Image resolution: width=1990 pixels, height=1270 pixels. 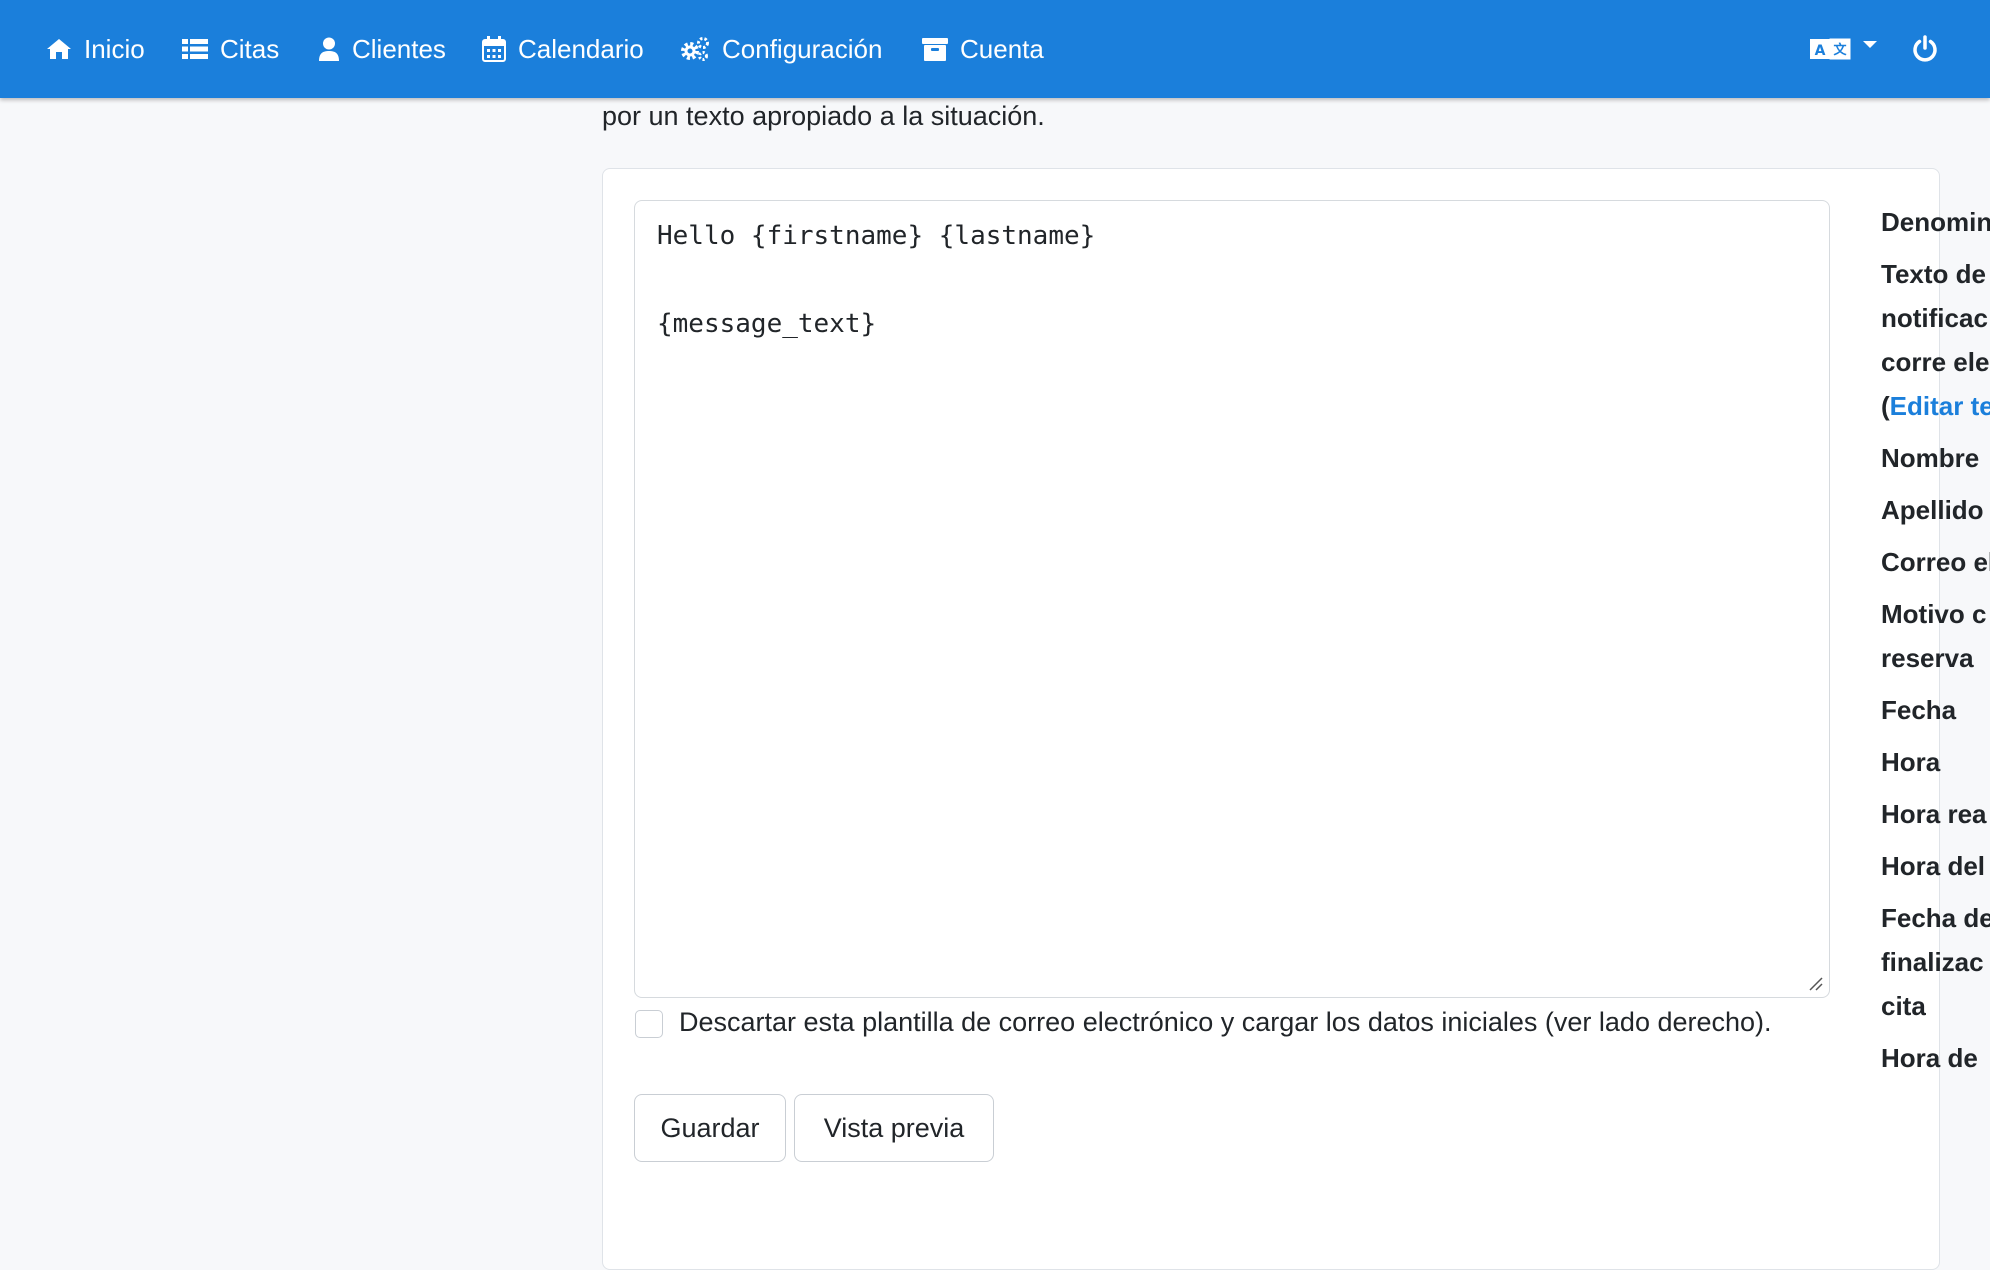 What do you see at coordinates (195, 49) in the screenshot?
I see `list-icon` at bounding box center [195, 49].